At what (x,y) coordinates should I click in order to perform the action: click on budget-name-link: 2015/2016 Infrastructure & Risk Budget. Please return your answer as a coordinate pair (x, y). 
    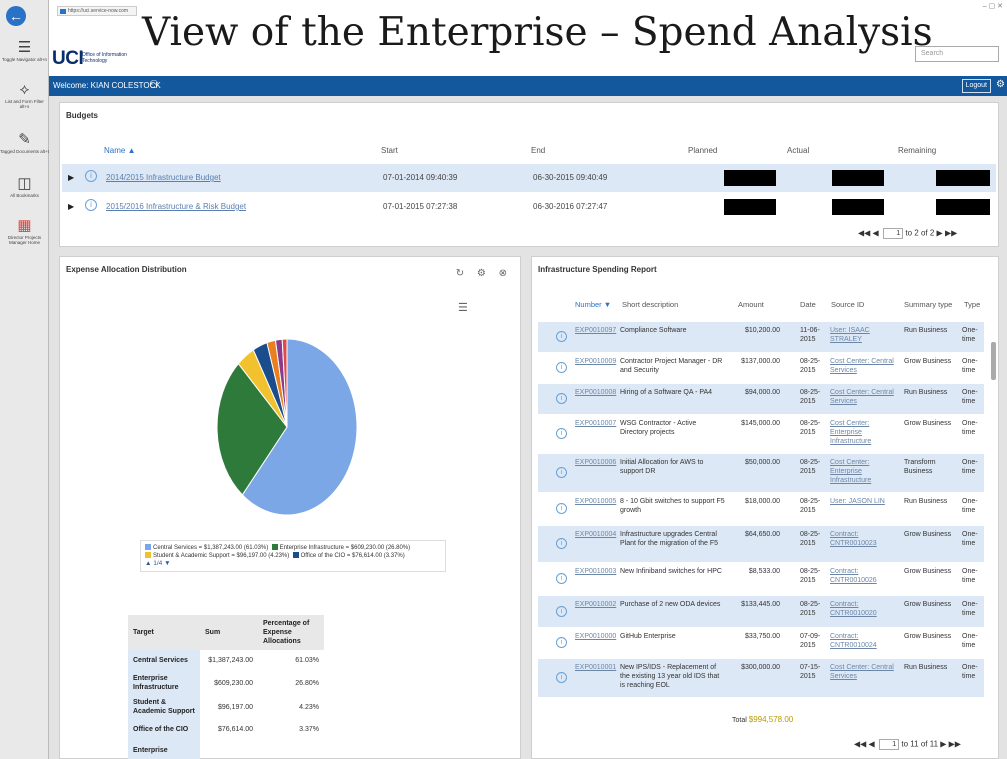
    Looking at the image, I should click on (176, 206).